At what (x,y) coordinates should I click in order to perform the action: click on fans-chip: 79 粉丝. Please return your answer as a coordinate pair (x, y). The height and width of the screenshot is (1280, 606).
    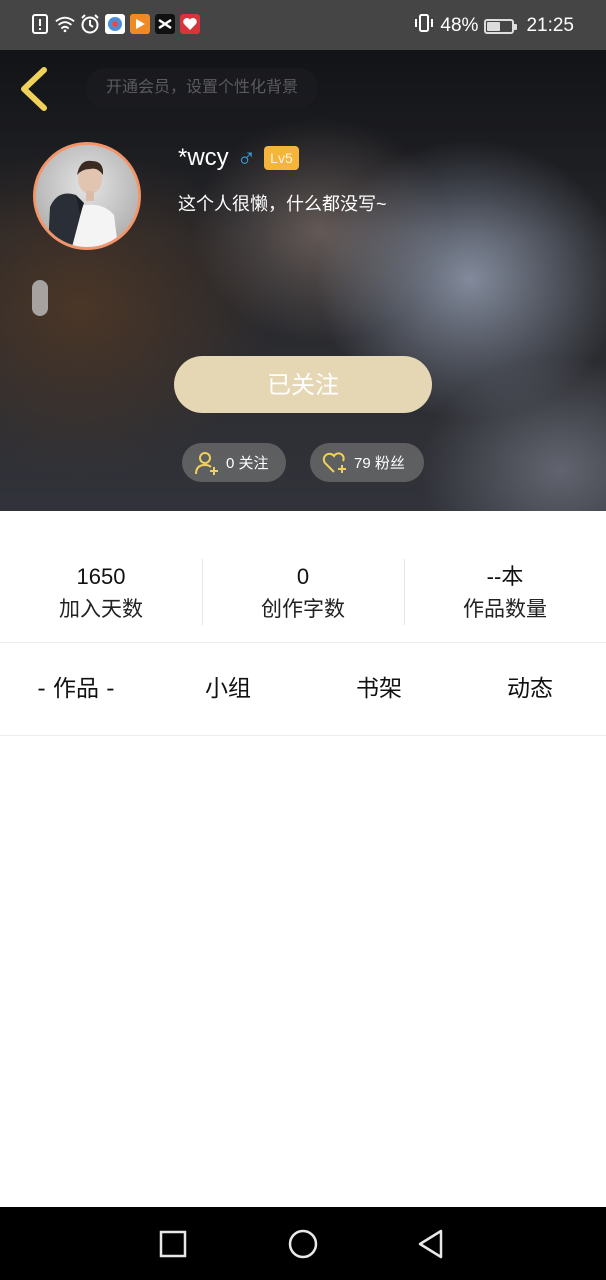
    Looking at the image, I should click on (367, 462).